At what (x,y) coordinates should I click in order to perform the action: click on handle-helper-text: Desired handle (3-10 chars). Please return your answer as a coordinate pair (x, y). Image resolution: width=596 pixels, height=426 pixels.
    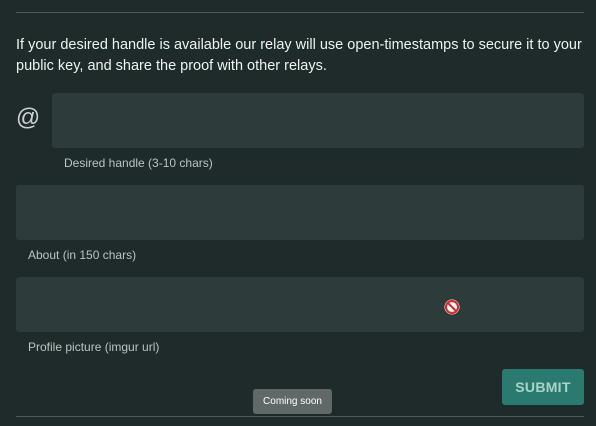
    Looking at the image, I should click on (138, 163).